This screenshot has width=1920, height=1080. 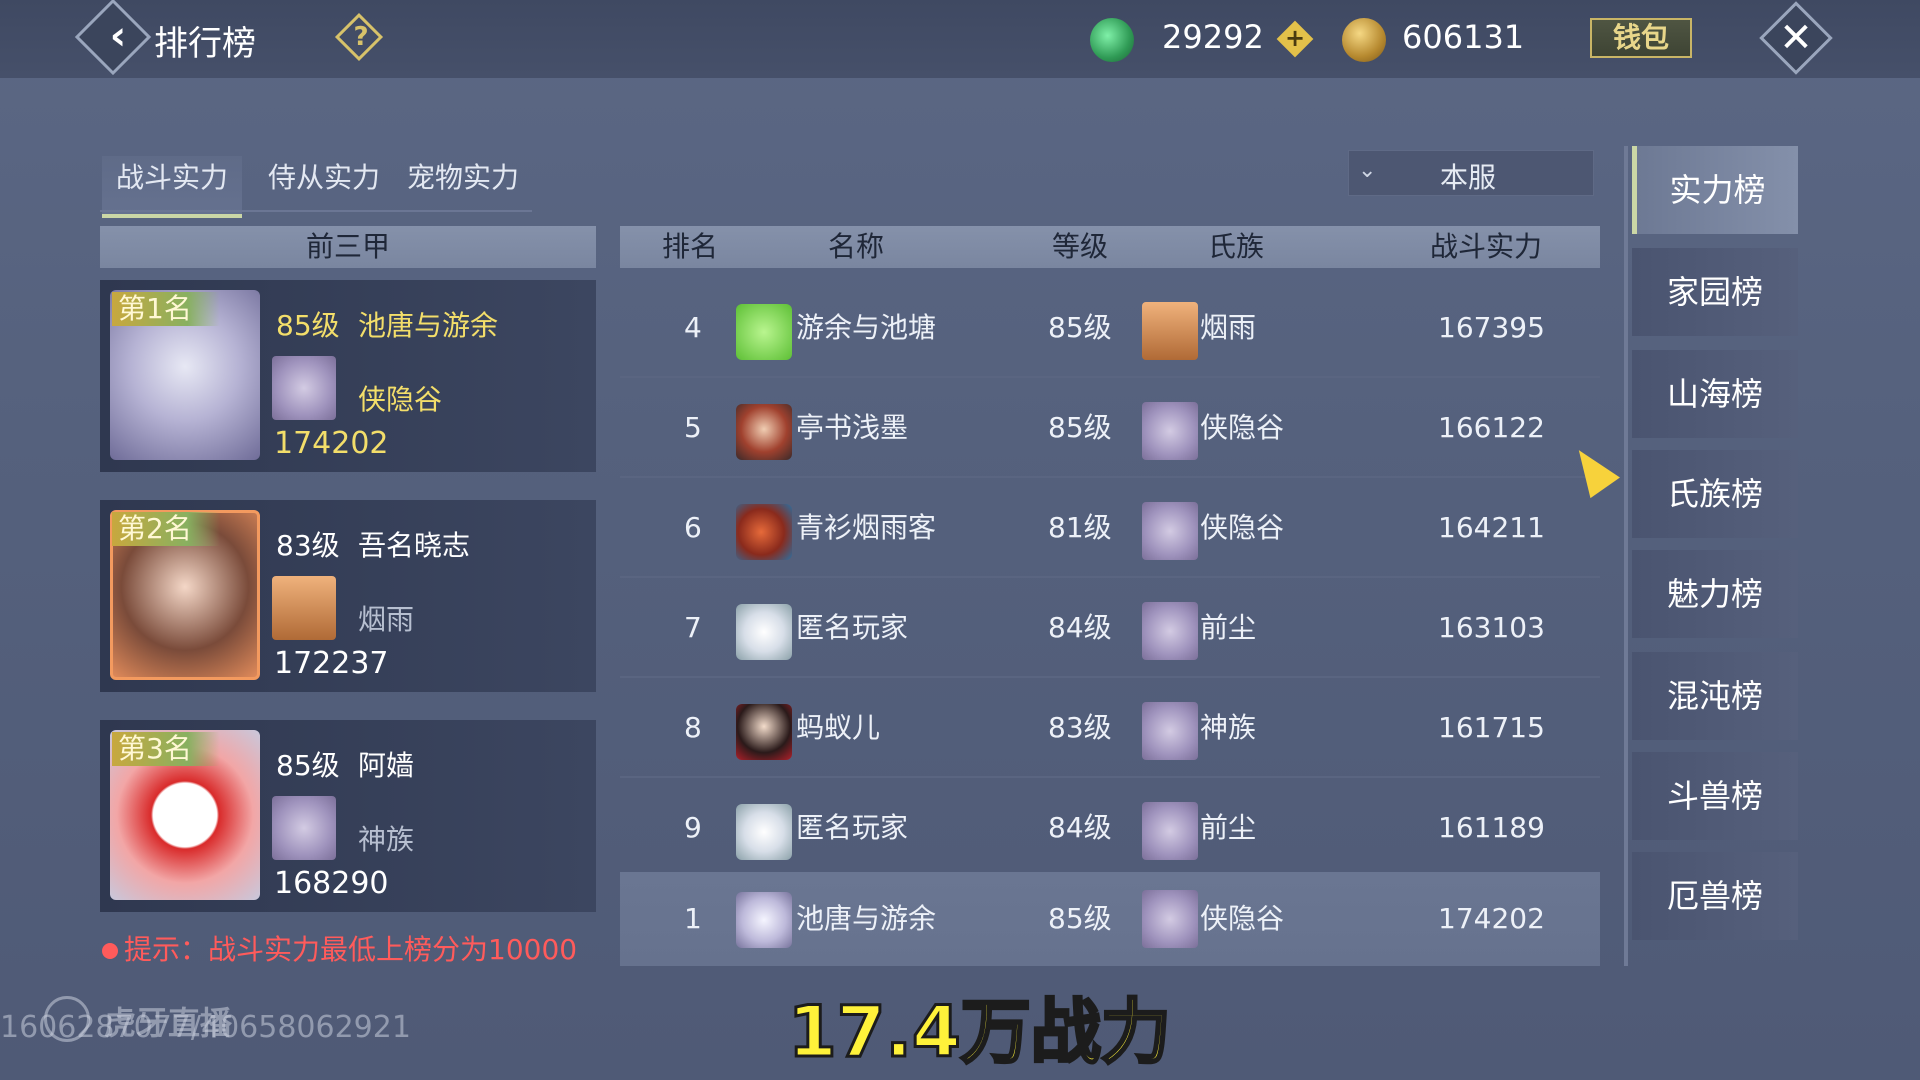 What do you see at coordinates (331, 443) in the screenshot?
I see `player-power: 174202` at bounding box center [331, 443].